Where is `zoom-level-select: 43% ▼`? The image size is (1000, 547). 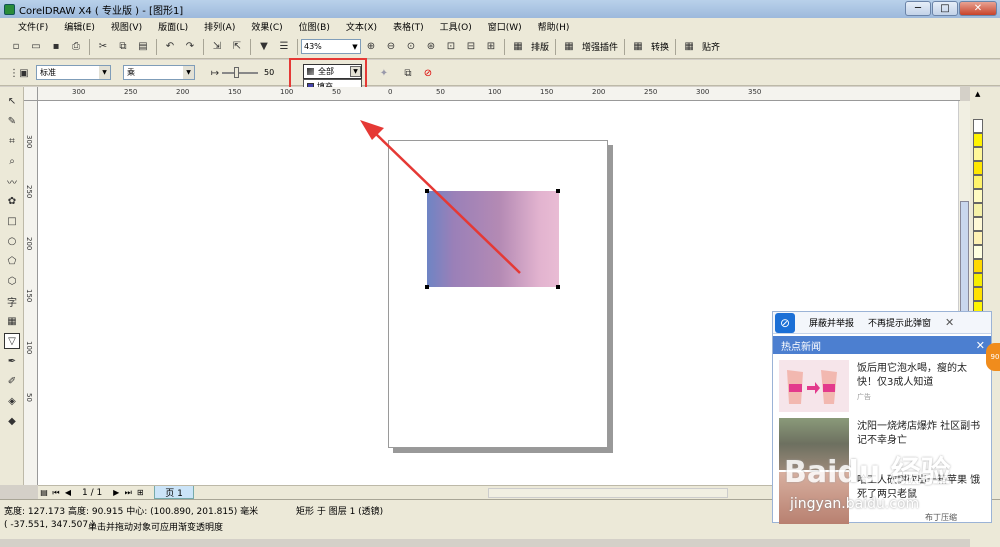
zoom-level-select: 43% ▼ is located at coordinates (331, 46).